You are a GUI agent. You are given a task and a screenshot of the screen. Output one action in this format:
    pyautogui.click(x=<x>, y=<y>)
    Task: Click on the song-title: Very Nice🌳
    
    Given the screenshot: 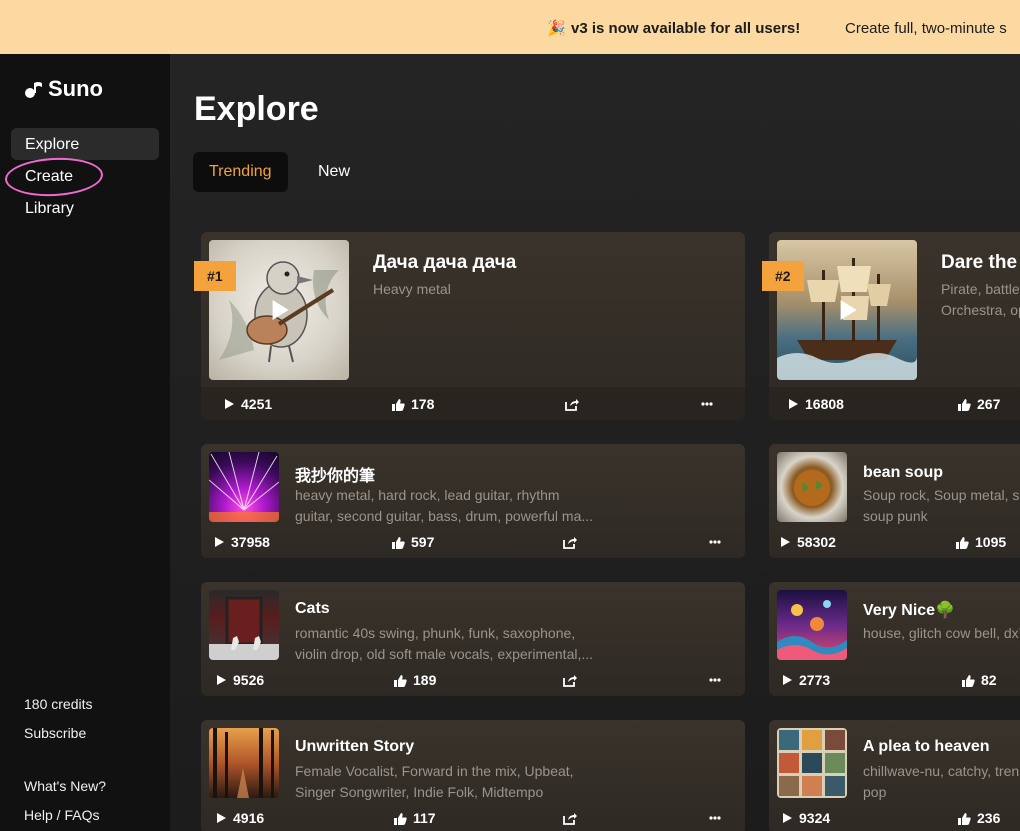 What is the action you would take?
    pyautogui.click(x=909, y=610)
    